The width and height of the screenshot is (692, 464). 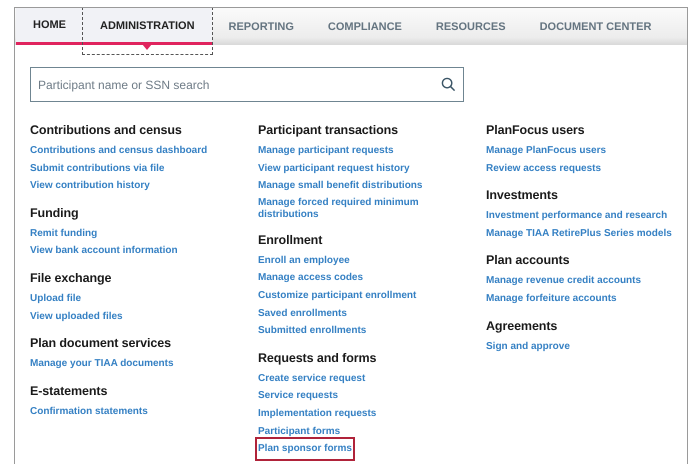 I want to click on menu-link: Review access requests, so click(x=544, y=169).